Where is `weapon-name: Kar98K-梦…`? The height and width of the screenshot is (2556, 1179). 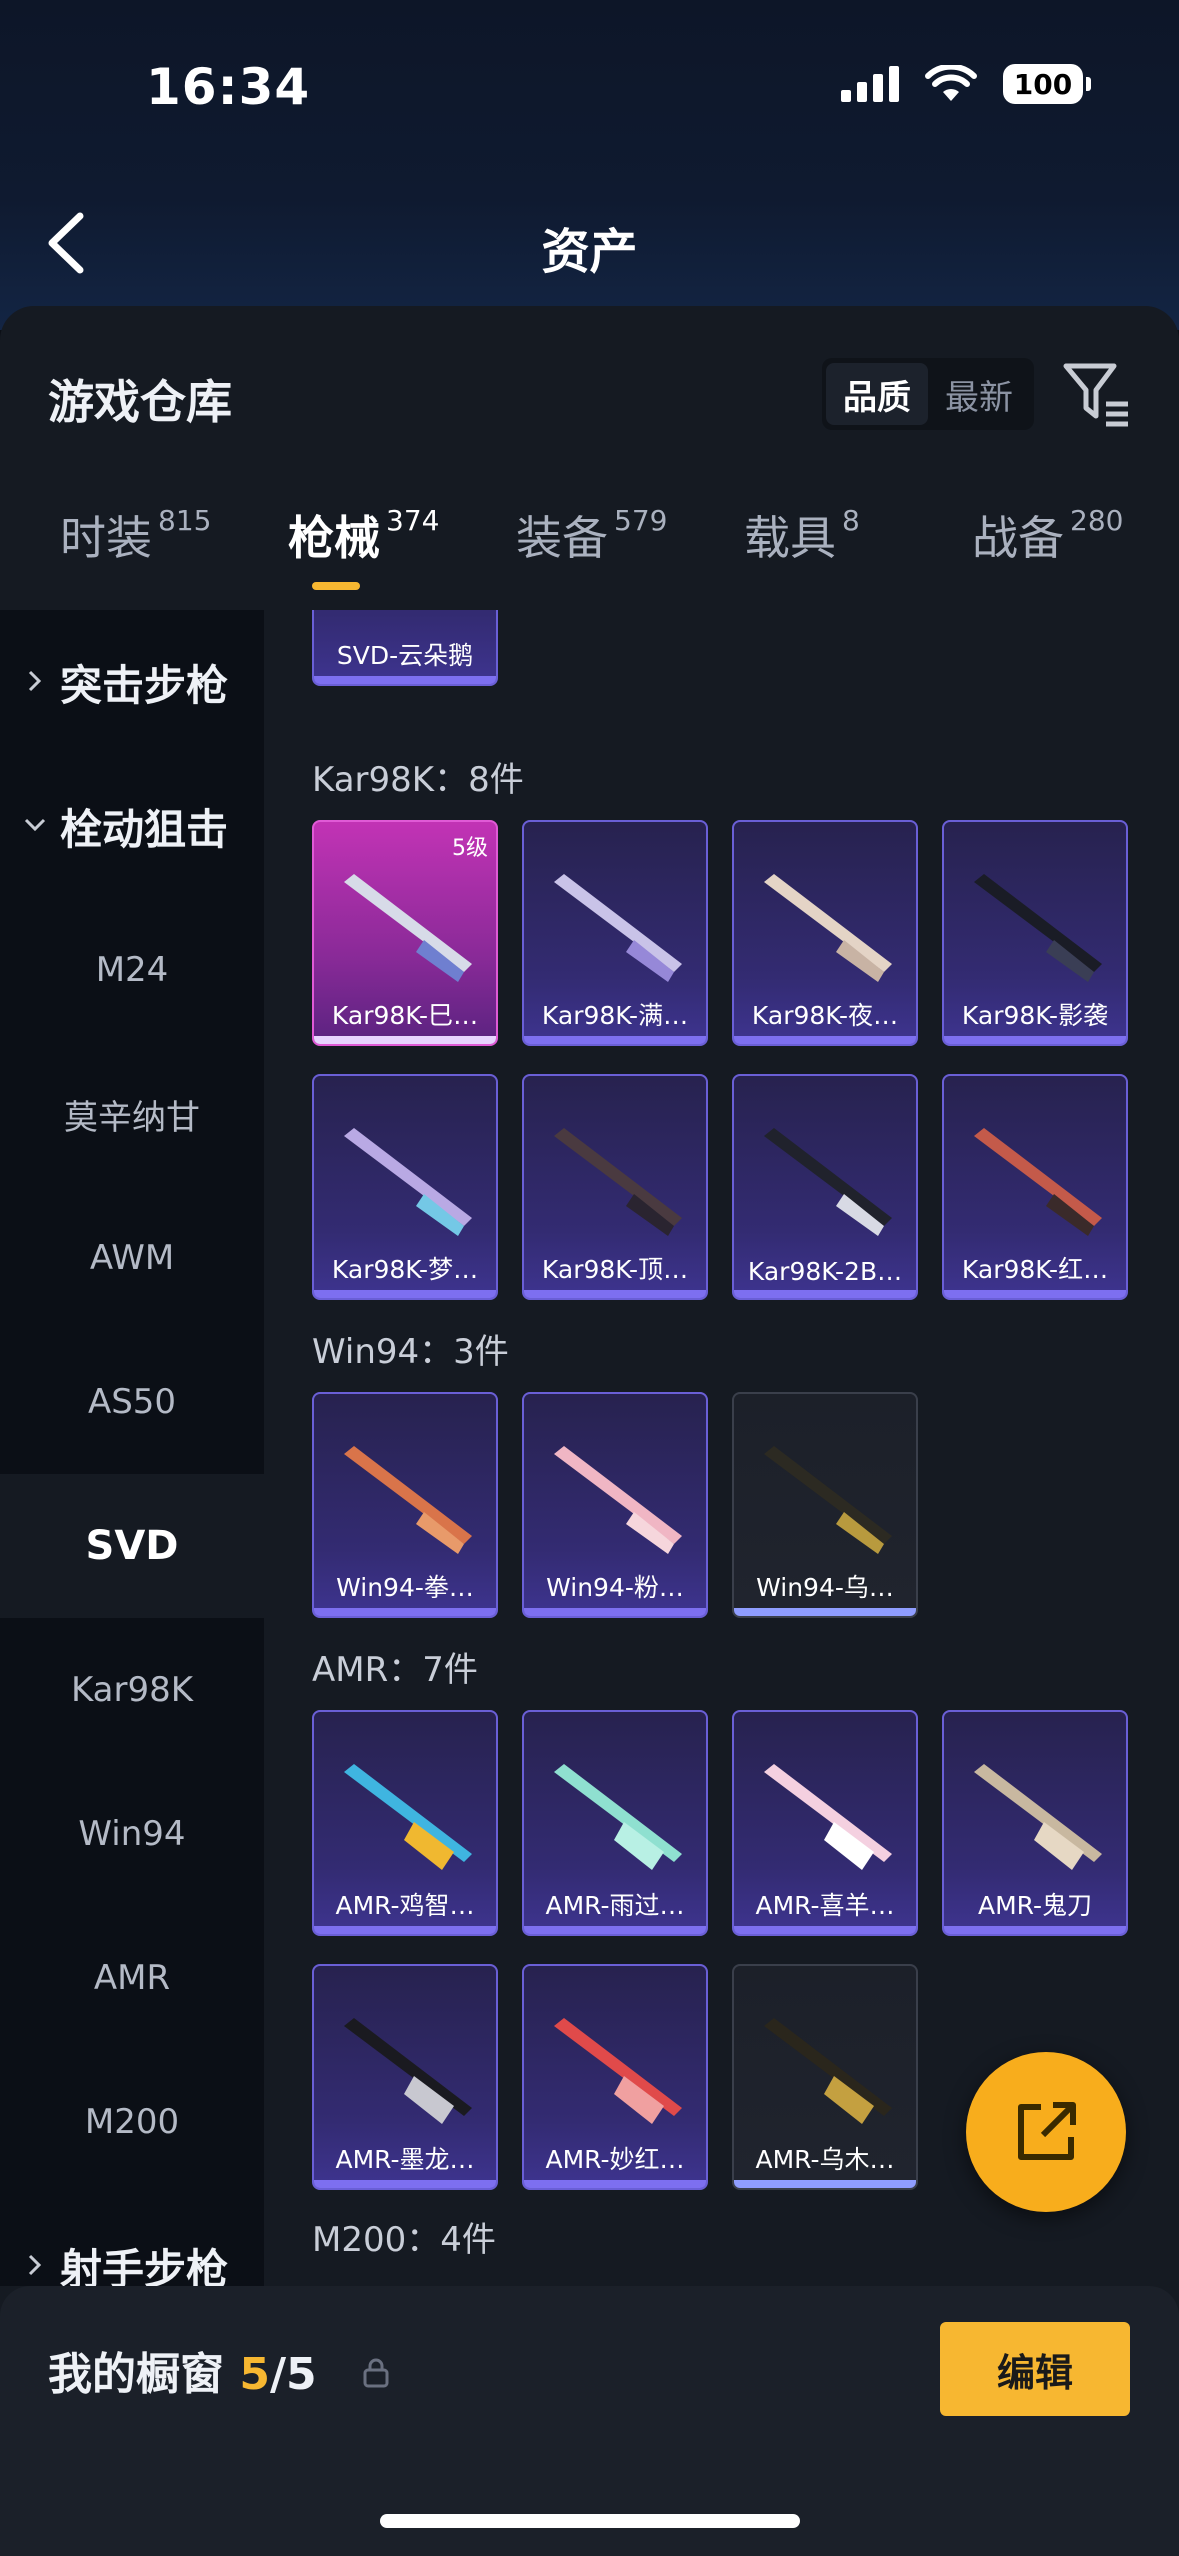
weapon-name: Kar98K-梦… is located at coordinates (405, 1269).